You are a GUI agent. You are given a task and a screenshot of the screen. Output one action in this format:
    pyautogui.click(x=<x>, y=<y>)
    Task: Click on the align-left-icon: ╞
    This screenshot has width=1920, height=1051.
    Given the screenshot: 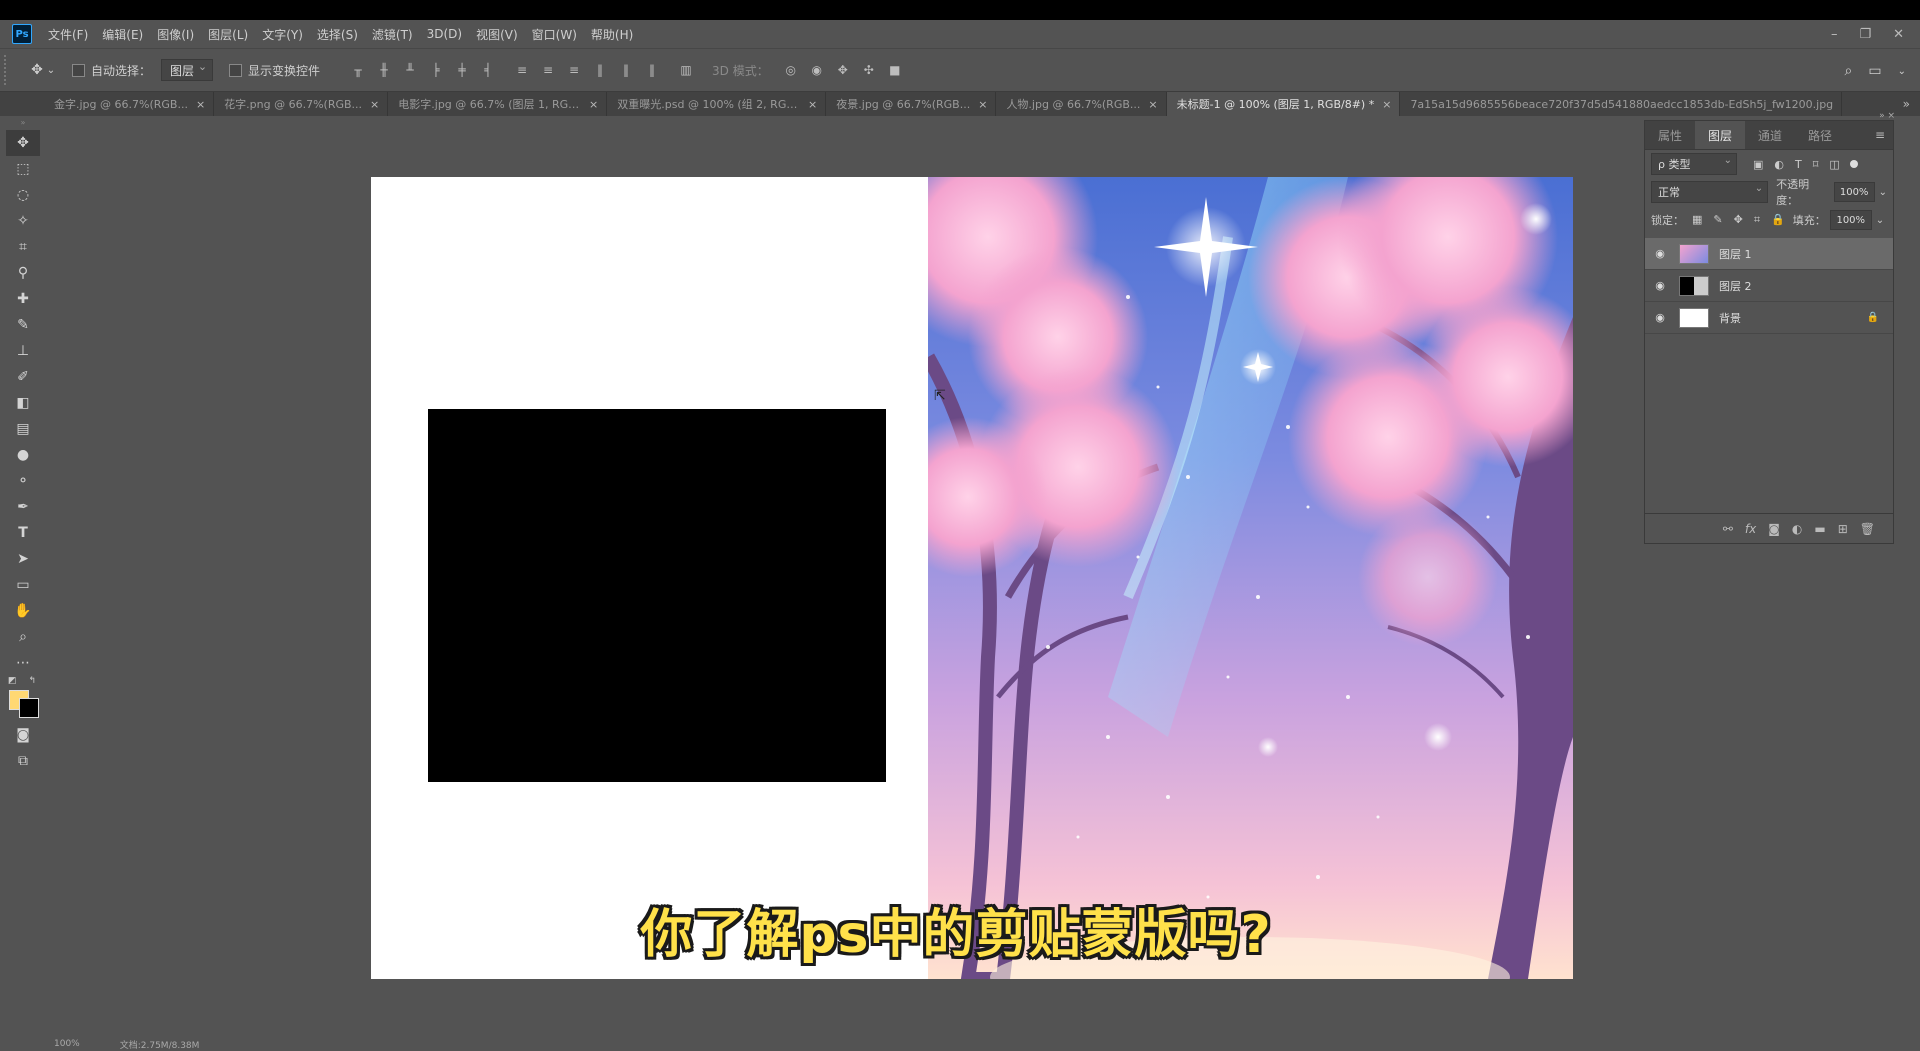 What is the action you would take?
    pyautogui.click(x=436, y=70)
    